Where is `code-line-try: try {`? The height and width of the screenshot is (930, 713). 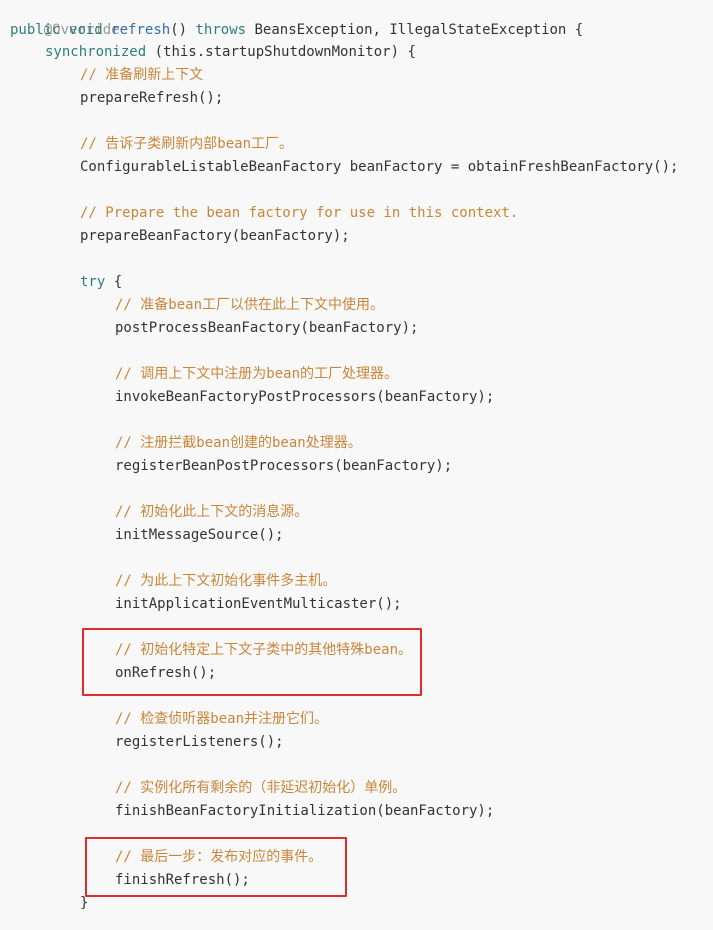 code-line-try: try { is located at coordinates (101, 282).